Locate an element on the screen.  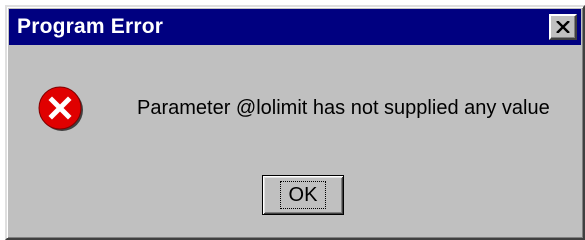
ok-button: OK is located at coordinates (303, 195).